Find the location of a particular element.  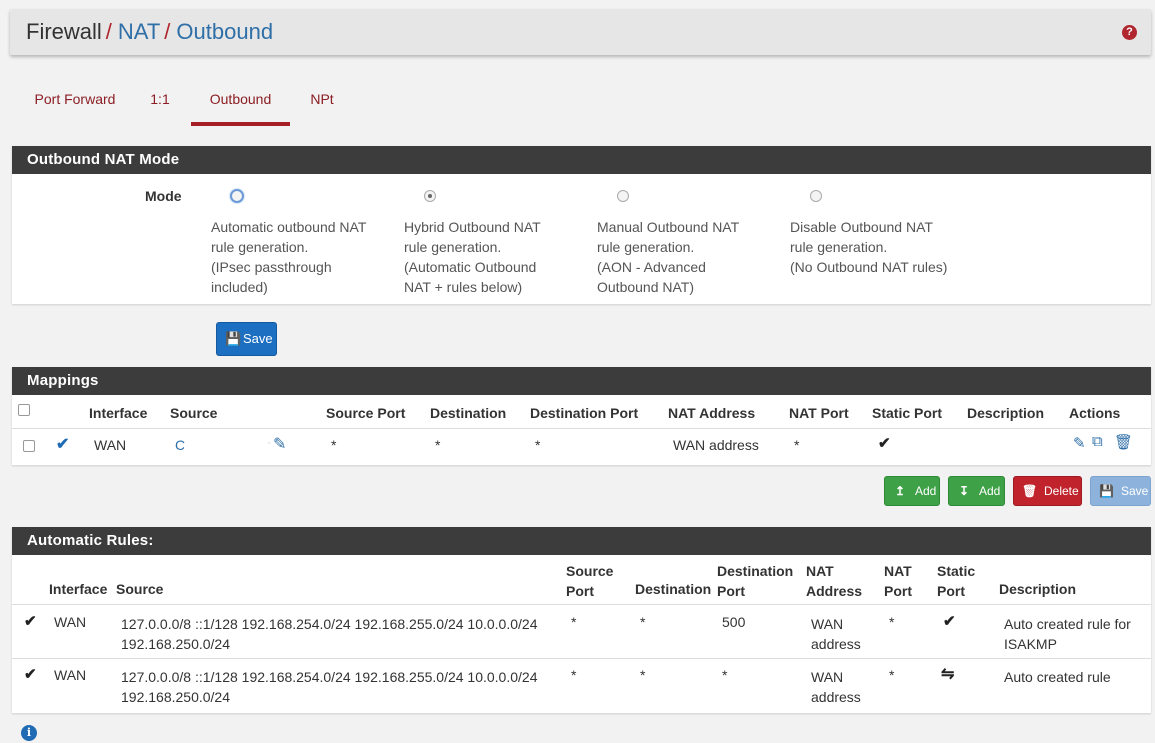

radio-manual is located at coordinates (623, 196).